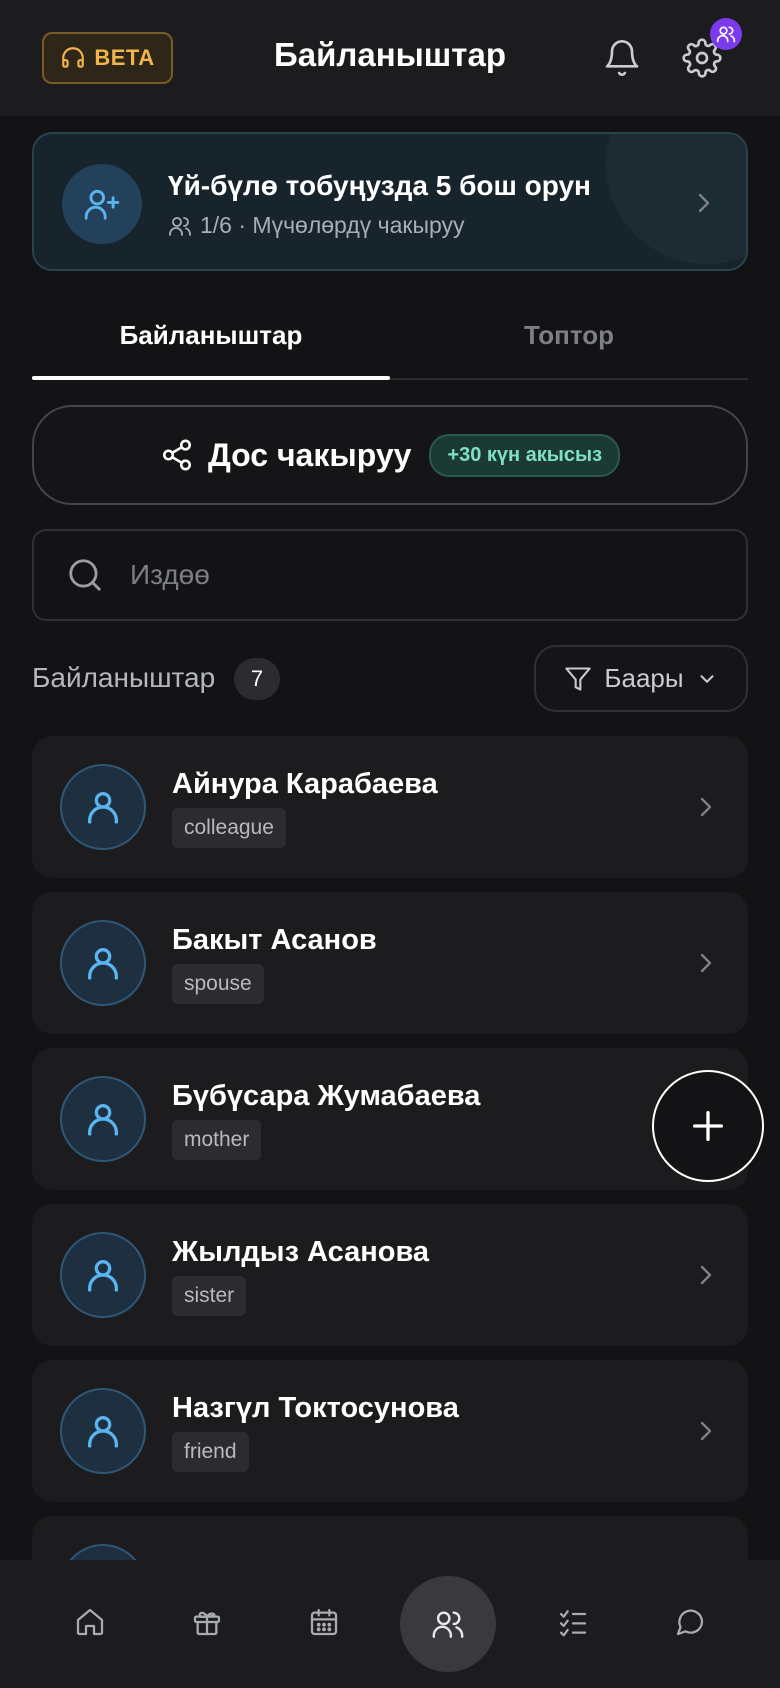  Describe the element at coordinates (390, 54) in the screenshot. I see `page-title: Байланыштар` at that location.